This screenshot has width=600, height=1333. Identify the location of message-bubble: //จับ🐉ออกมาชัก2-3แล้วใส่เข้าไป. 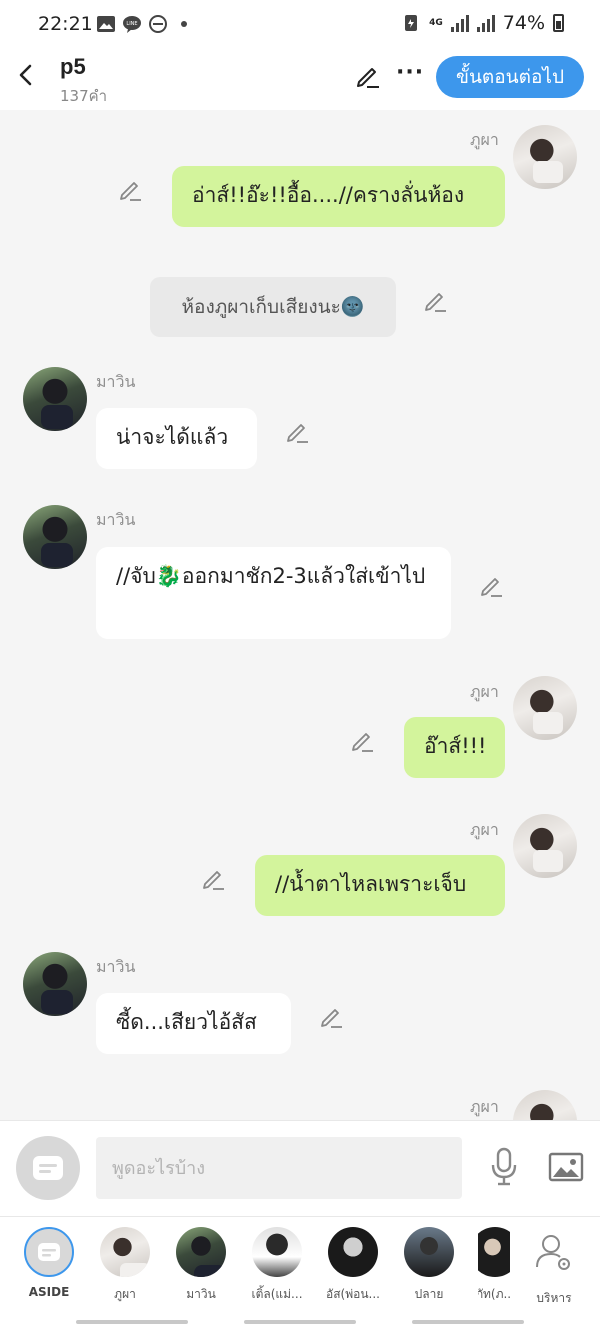
(273, 593).